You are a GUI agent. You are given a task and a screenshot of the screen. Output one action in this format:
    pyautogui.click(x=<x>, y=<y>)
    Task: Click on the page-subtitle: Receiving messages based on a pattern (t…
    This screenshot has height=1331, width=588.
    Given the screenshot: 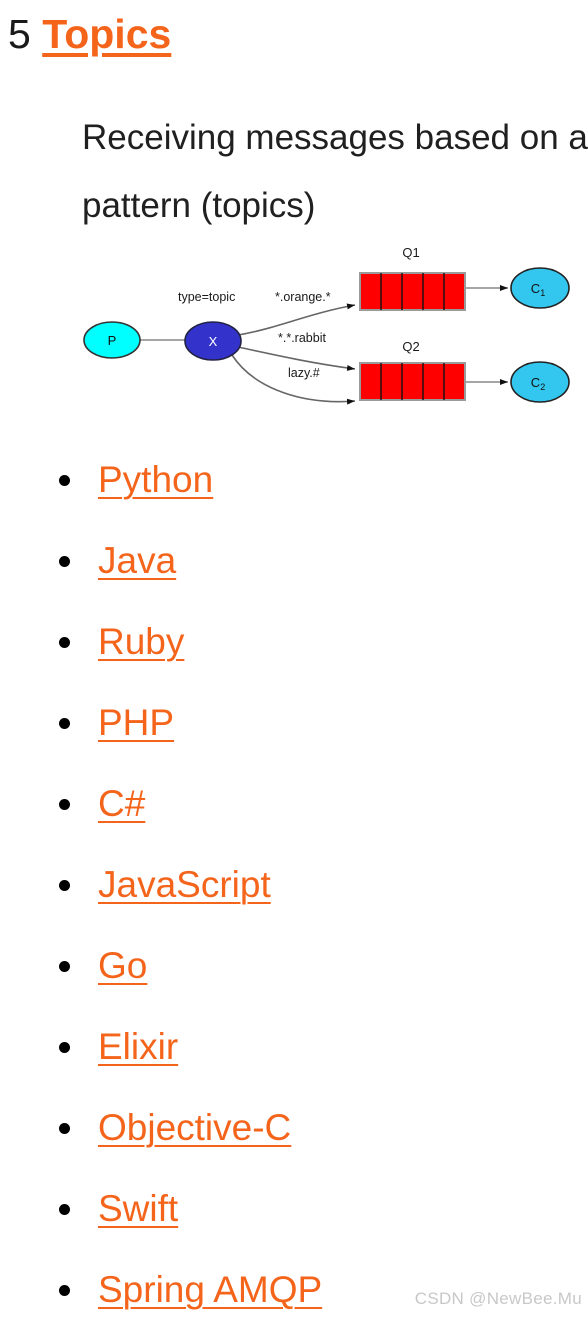 What is the action you would take?
    pyautogui.click(x=335, y=171)
    